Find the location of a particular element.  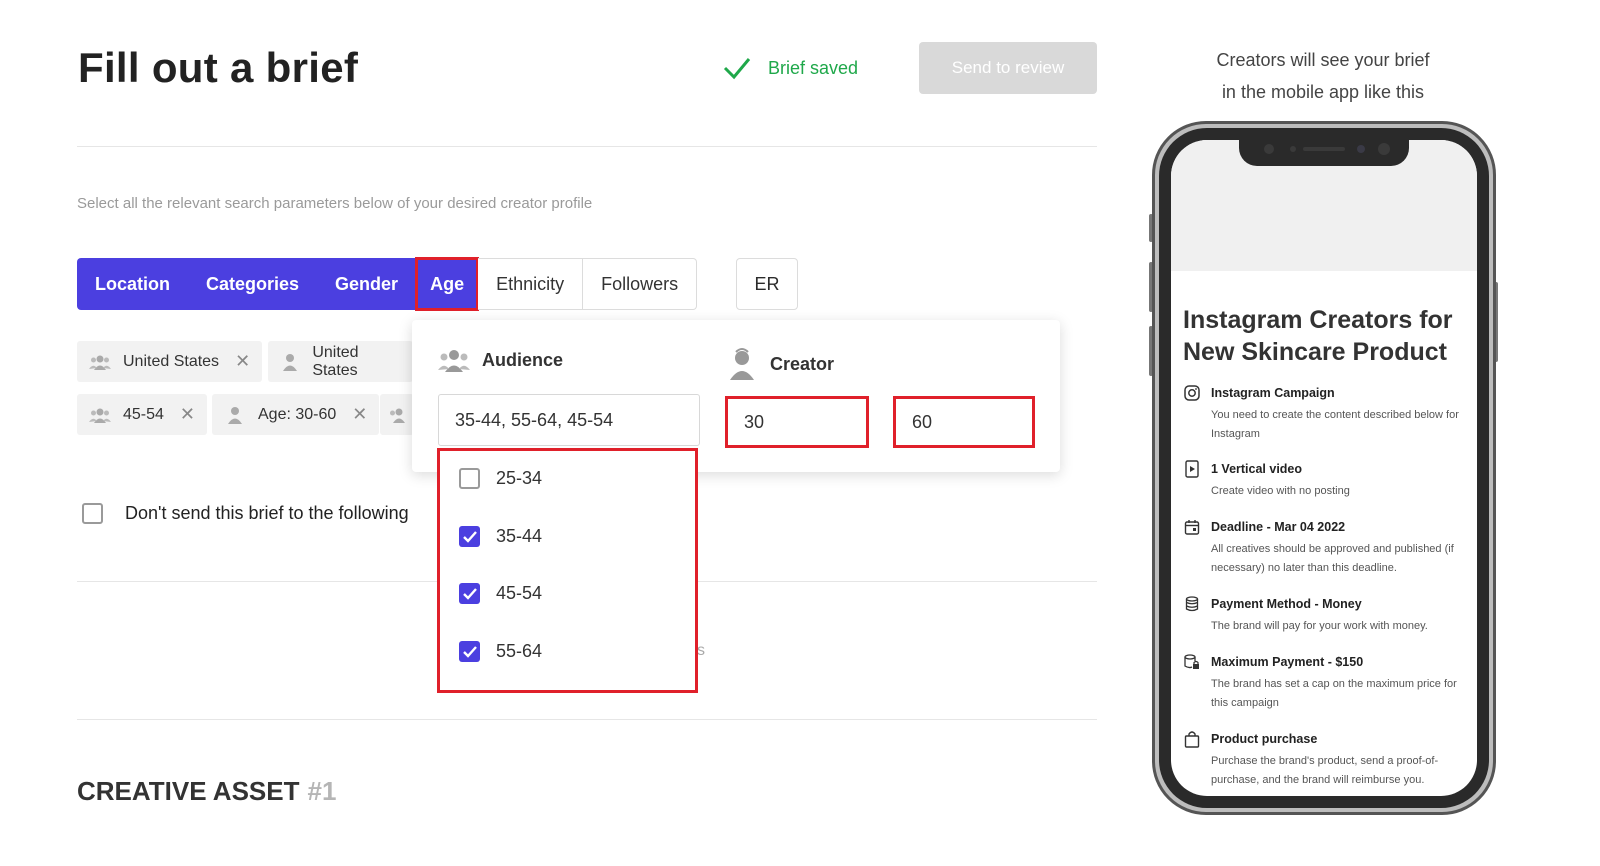

creator-label: Creator is located at coordinates (802, 363).